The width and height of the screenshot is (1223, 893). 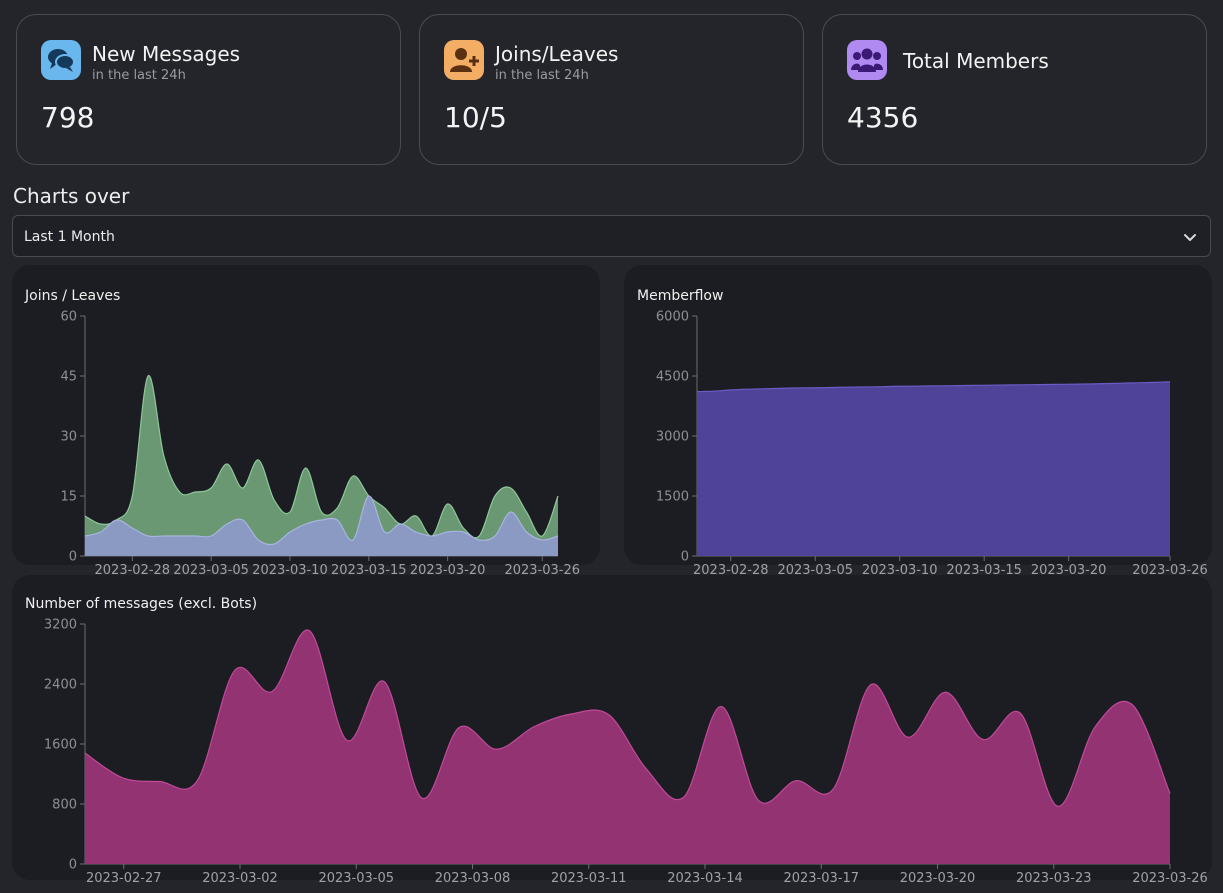 What do you see at coordinates (68, 377) in the screenshot?
I see `y-tick-label: 45` at bounding box center [68, 377].